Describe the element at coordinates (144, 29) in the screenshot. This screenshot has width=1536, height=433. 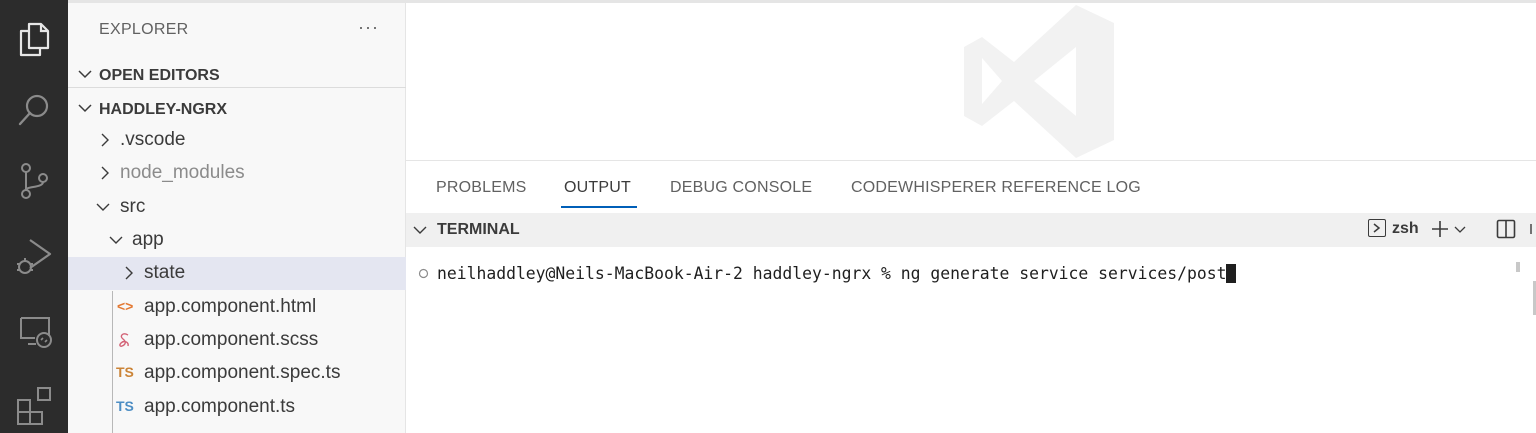
I see `explorer-title: EXPLORER` at that location.